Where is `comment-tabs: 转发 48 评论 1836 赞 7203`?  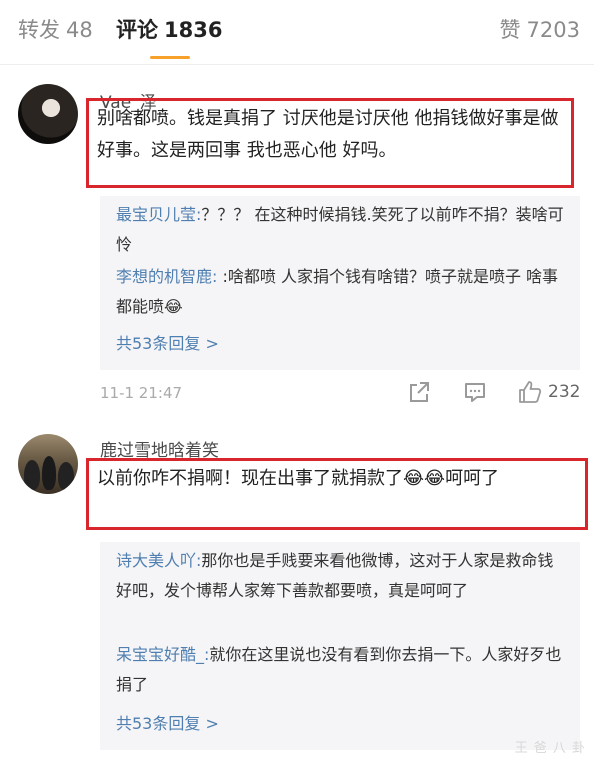
comment-tabs: 转发 48 评论 1836 赞 7203 is located at coordinates (297, 29).